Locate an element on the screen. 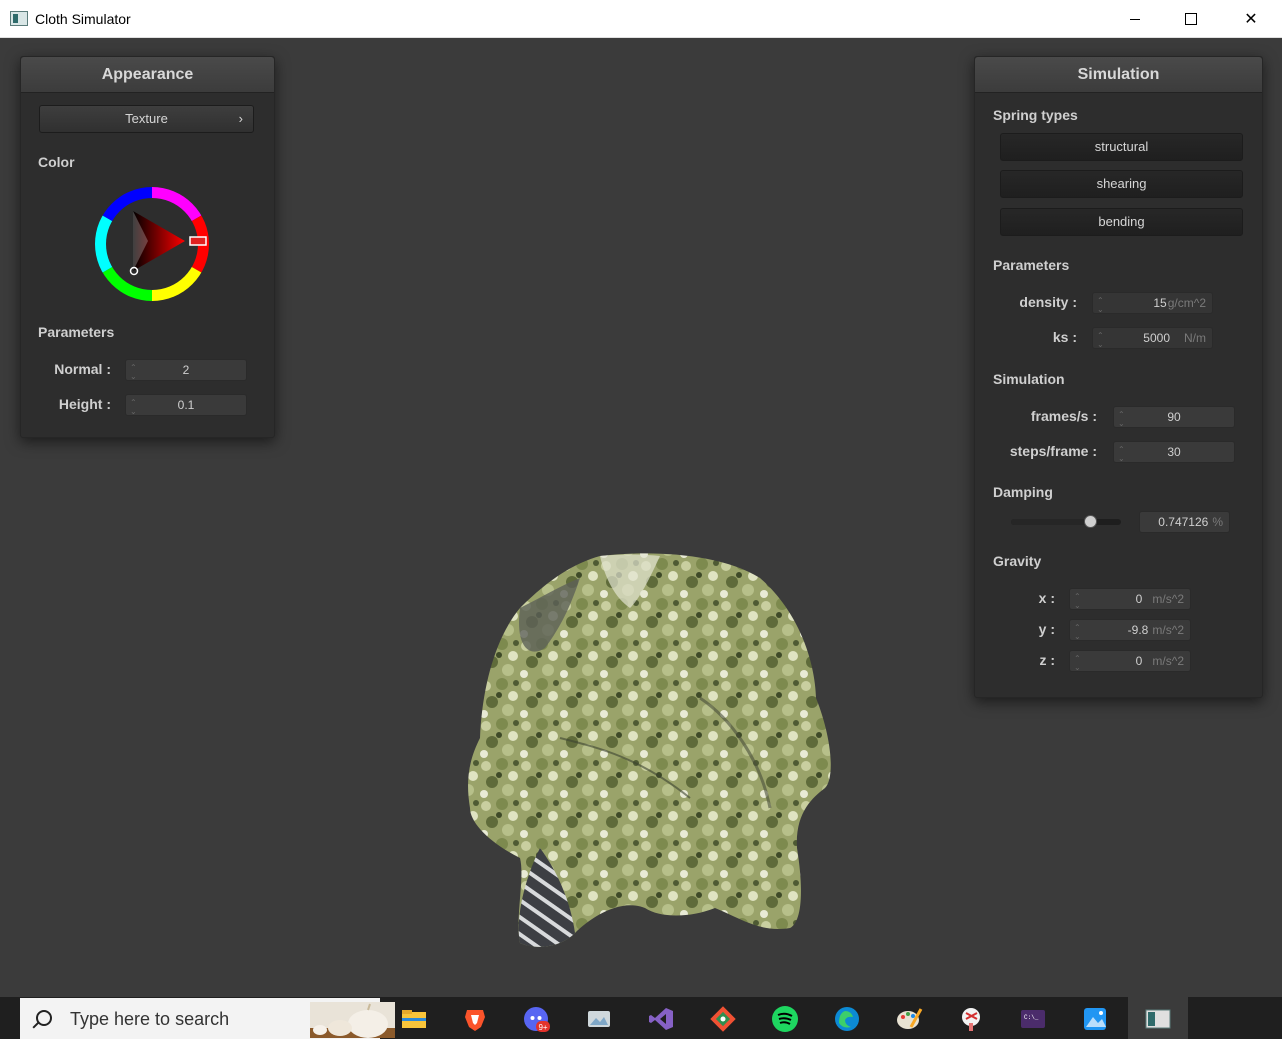 This screenshot has height=1039, width=1282. density-label: density : is located at coordinates (1048, 302).